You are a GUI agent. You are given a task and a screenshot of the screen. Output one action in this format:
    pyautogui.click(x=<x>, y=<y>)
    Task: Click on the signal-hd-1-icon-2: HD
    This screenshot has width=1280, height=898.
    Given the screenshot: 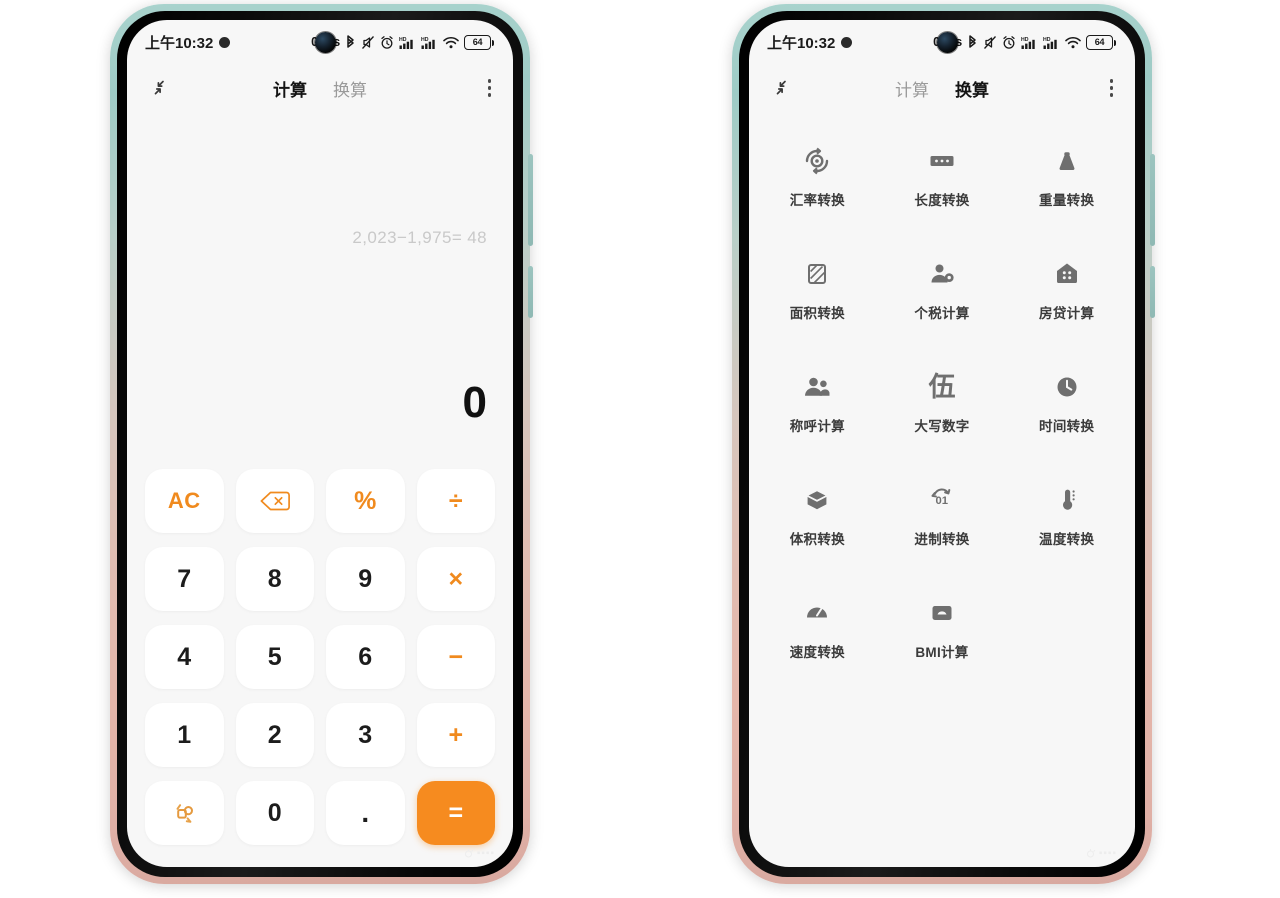 What is the action you would take?
    pyautogui.click(x=1029, y=42)
    